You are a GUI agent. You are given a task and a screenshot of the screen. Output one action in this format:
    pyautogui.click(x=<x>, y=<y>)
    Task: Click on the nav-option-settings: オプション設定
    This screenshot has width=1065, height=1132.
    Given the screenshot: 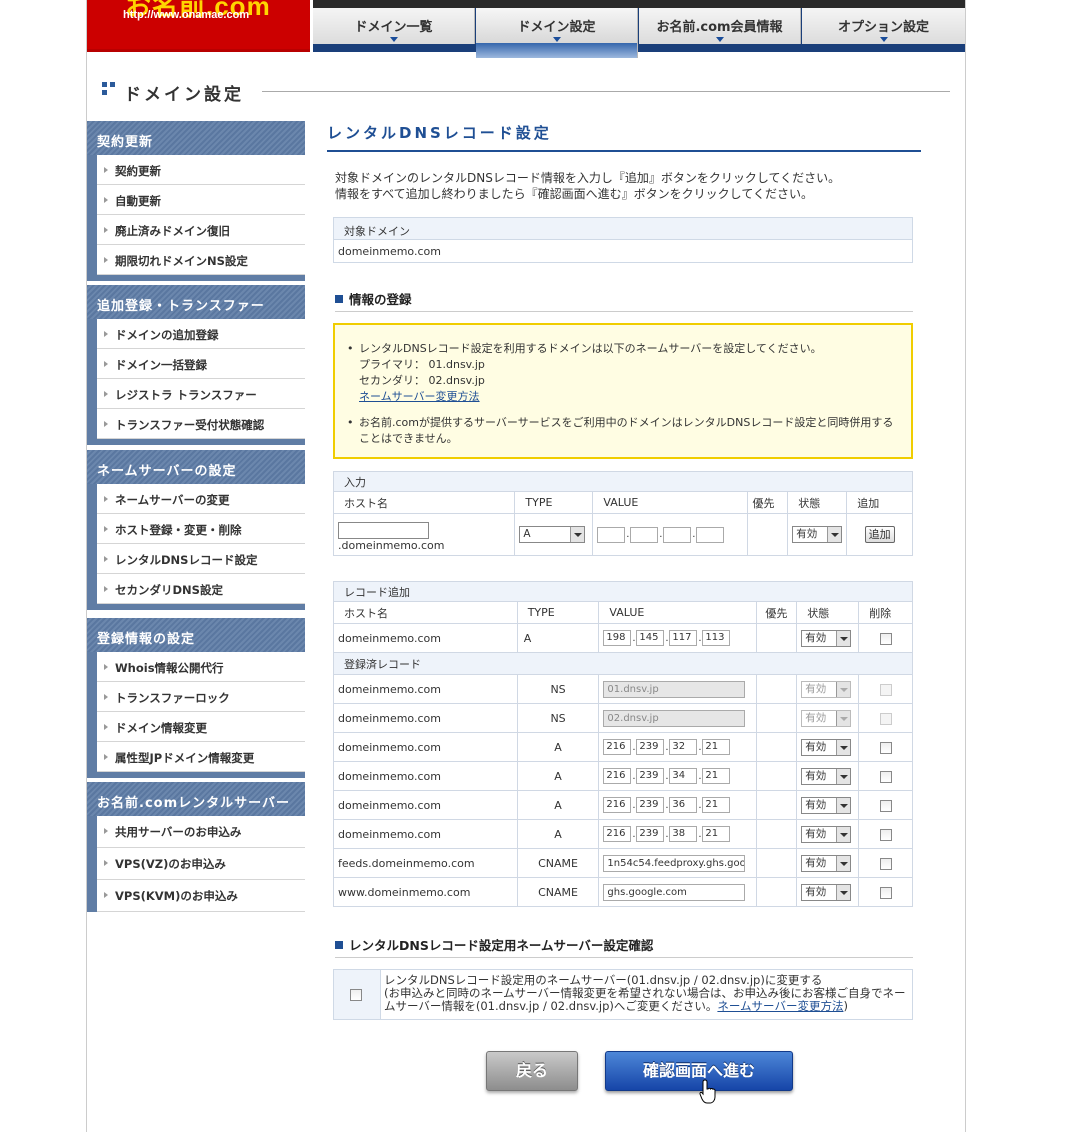 What is the action you would take?
    pyautogui.click(x=883, y=26)
    